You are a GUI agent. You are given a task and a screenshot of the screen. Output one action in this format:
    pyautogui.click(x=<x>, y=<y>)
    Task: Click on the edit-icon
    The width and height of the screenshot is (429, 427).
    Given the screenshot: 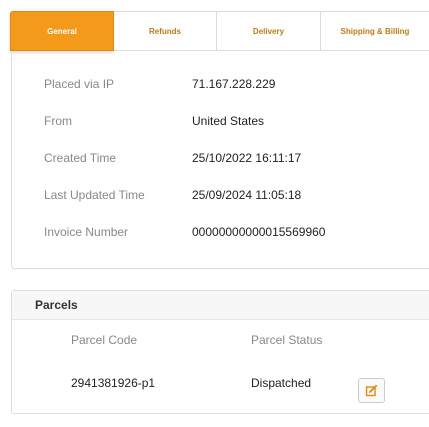 What is the action you would take?
    pyautogui.click(x=371, y=390)
    